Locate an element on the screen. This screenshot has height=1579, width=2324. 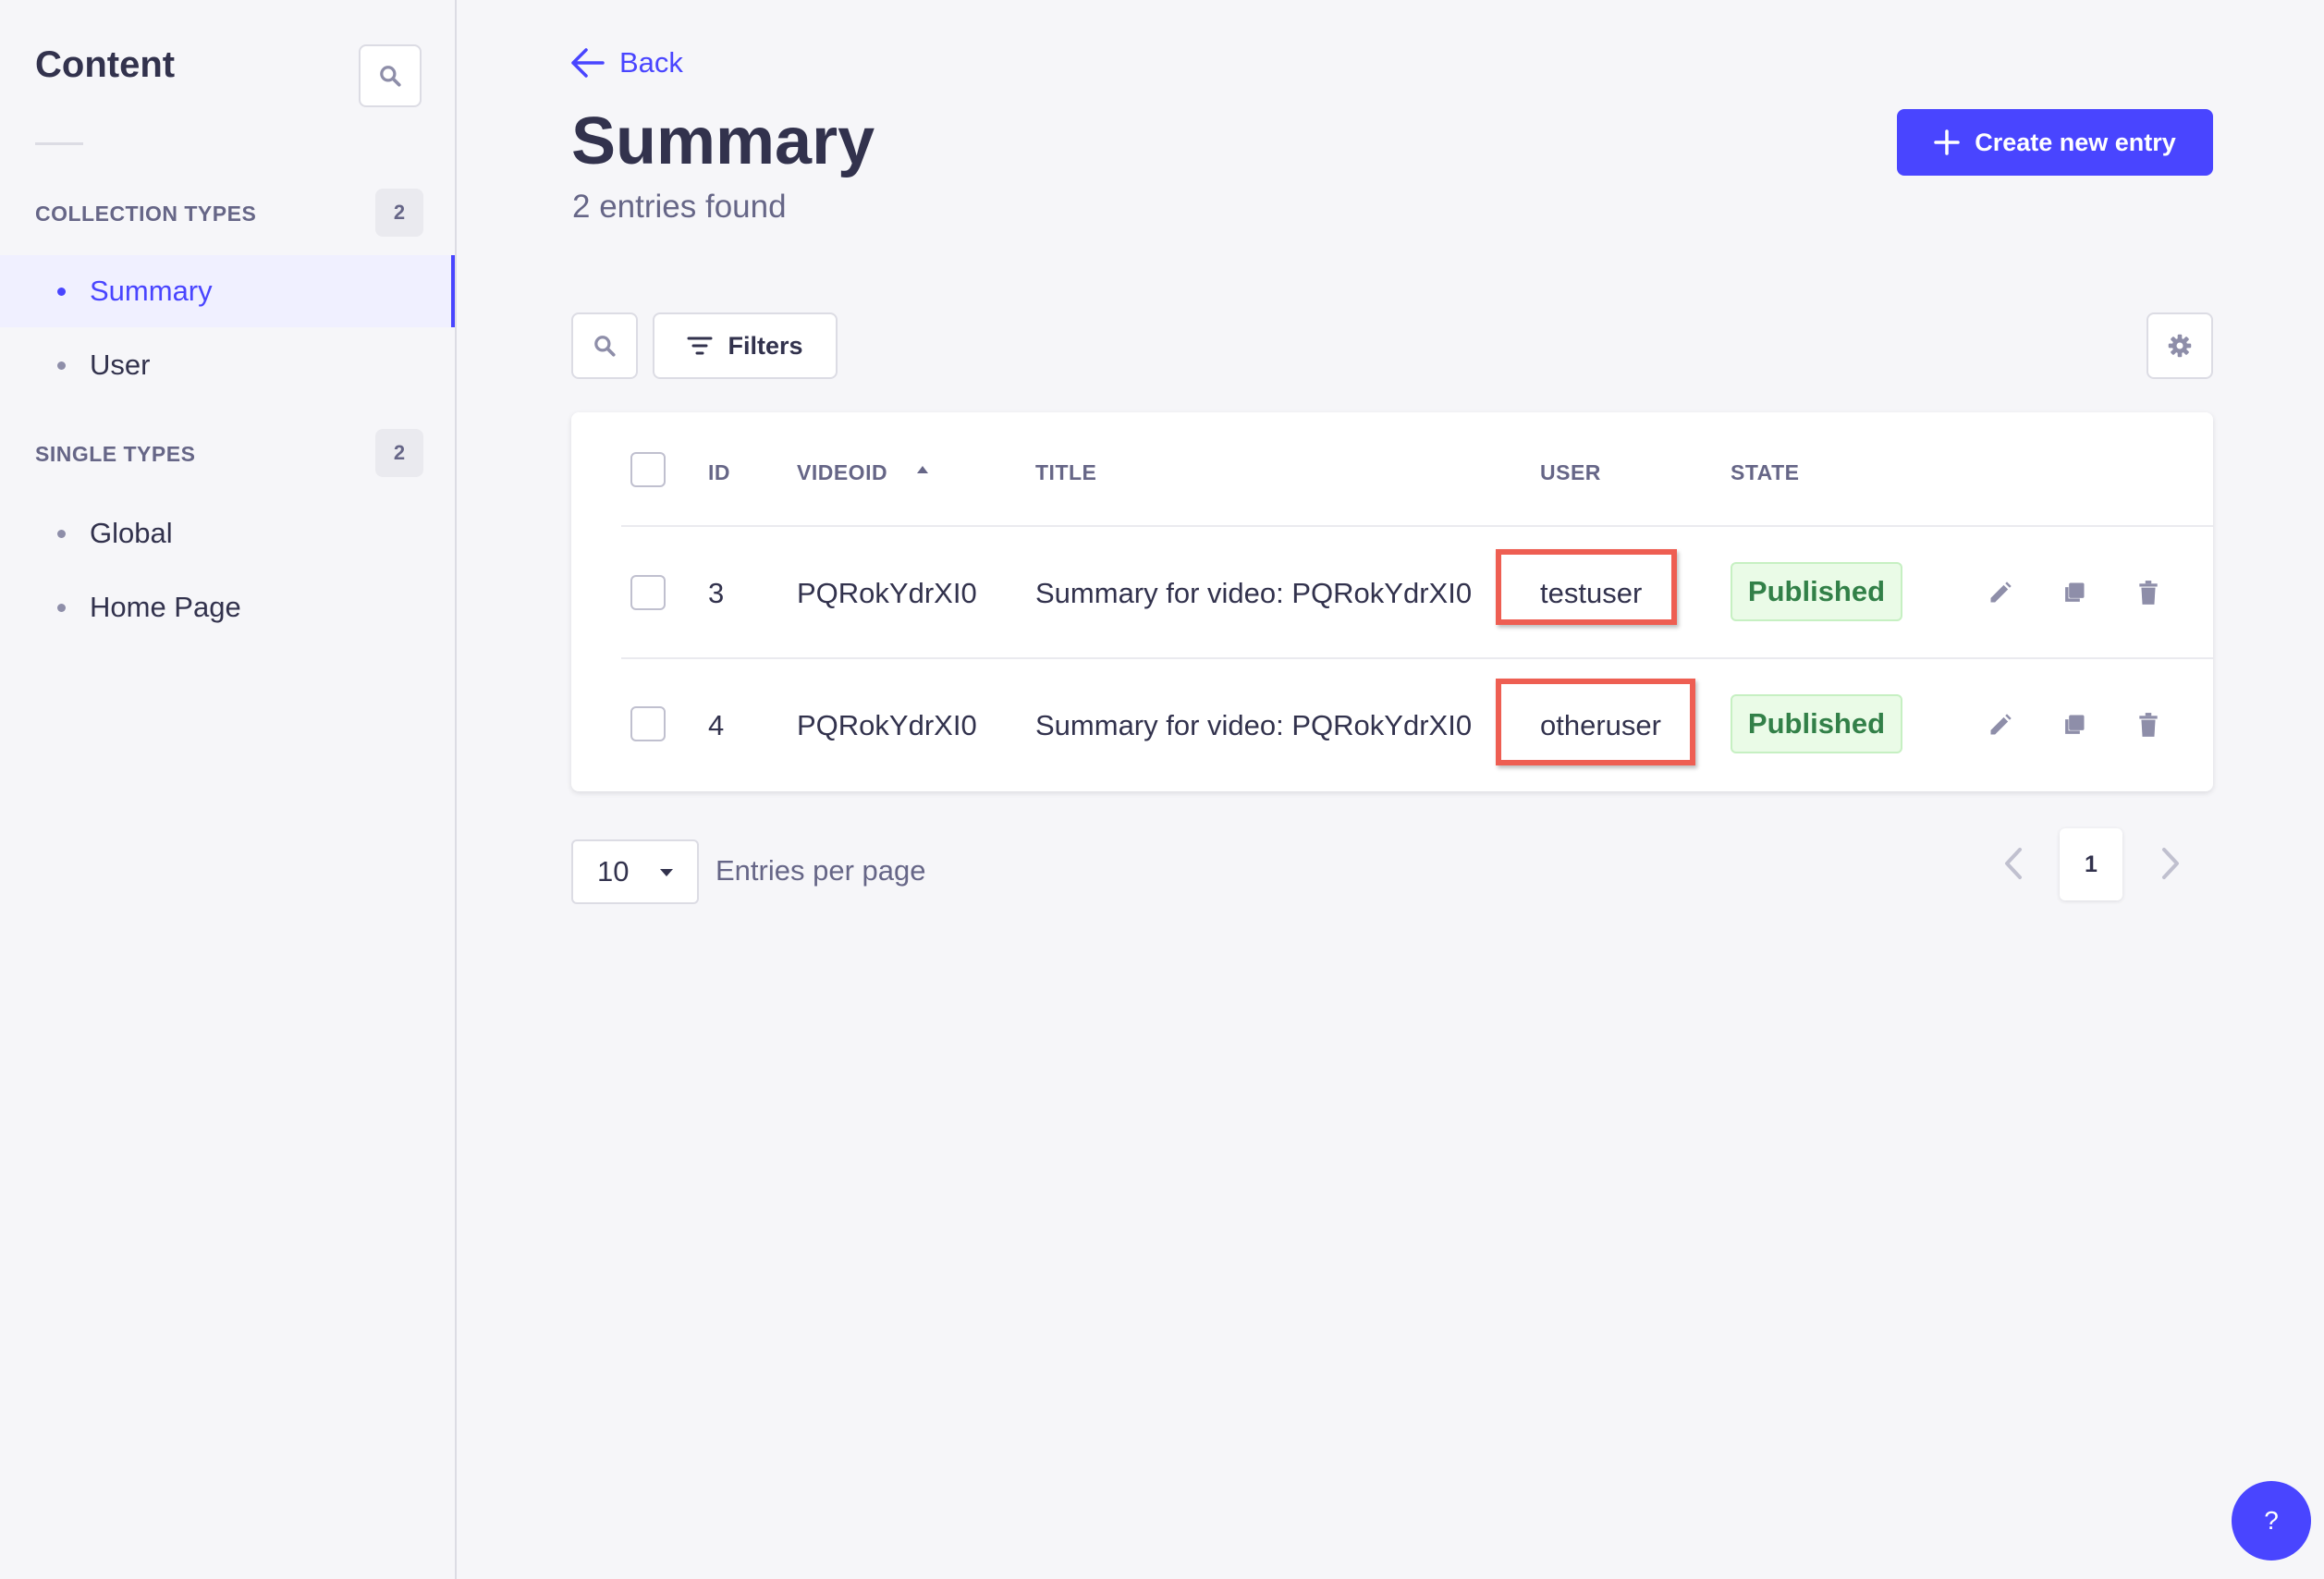
arrow-left-icon is located at coordinates (588, 63).